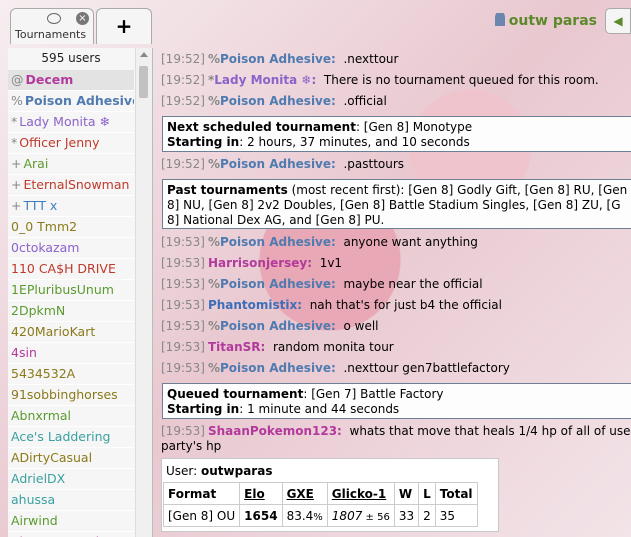 This screenshot has width=631, height=537. What do you see at coordinates (276, 220) in the screenshot?
I see `infobox-line: 8] National Dex AG, and [Gen 8] PU.` at bounding box center [276, 220].